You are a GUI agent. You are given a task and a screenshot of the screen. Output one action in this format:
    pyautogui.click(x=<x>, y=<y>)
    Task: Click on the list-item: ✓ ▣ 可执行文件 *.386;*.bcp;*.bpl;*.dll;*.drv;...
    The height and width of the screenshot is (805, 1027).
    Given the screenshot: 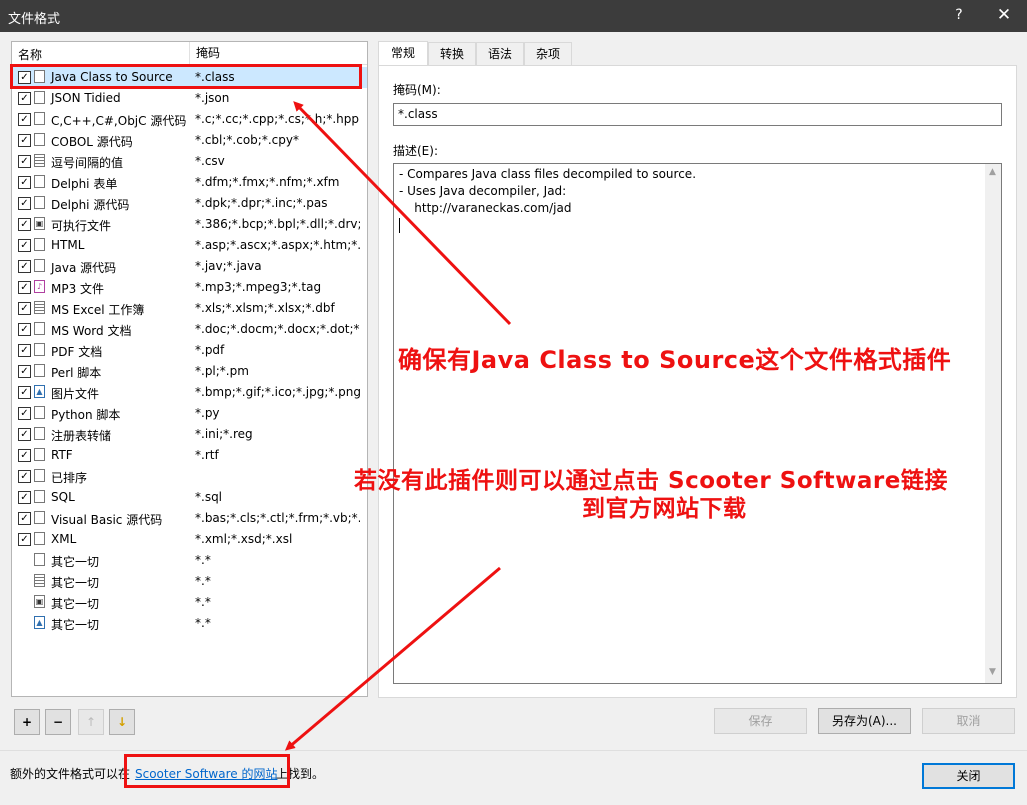 What is the action you would take?
    pyautogui.click(x=189, y=224)
    